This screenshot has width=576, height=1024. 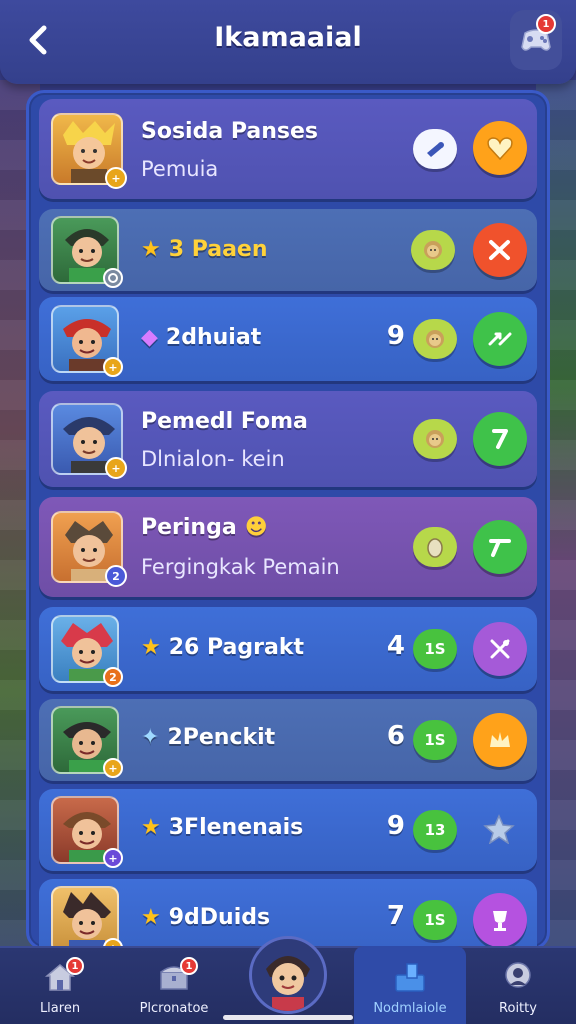 What do you see at coordinates (174, 1008) in the screenshot?
I see `nav-label: Plcronatoe` at bounding box center [174, 1008].